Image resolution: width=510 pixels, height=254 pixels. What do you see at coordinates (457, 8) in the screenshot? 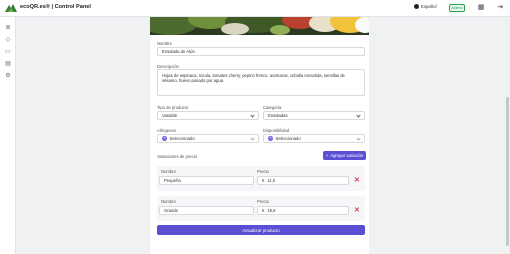
I see `status-badge: Abierto` at bounding box center [457, 8].